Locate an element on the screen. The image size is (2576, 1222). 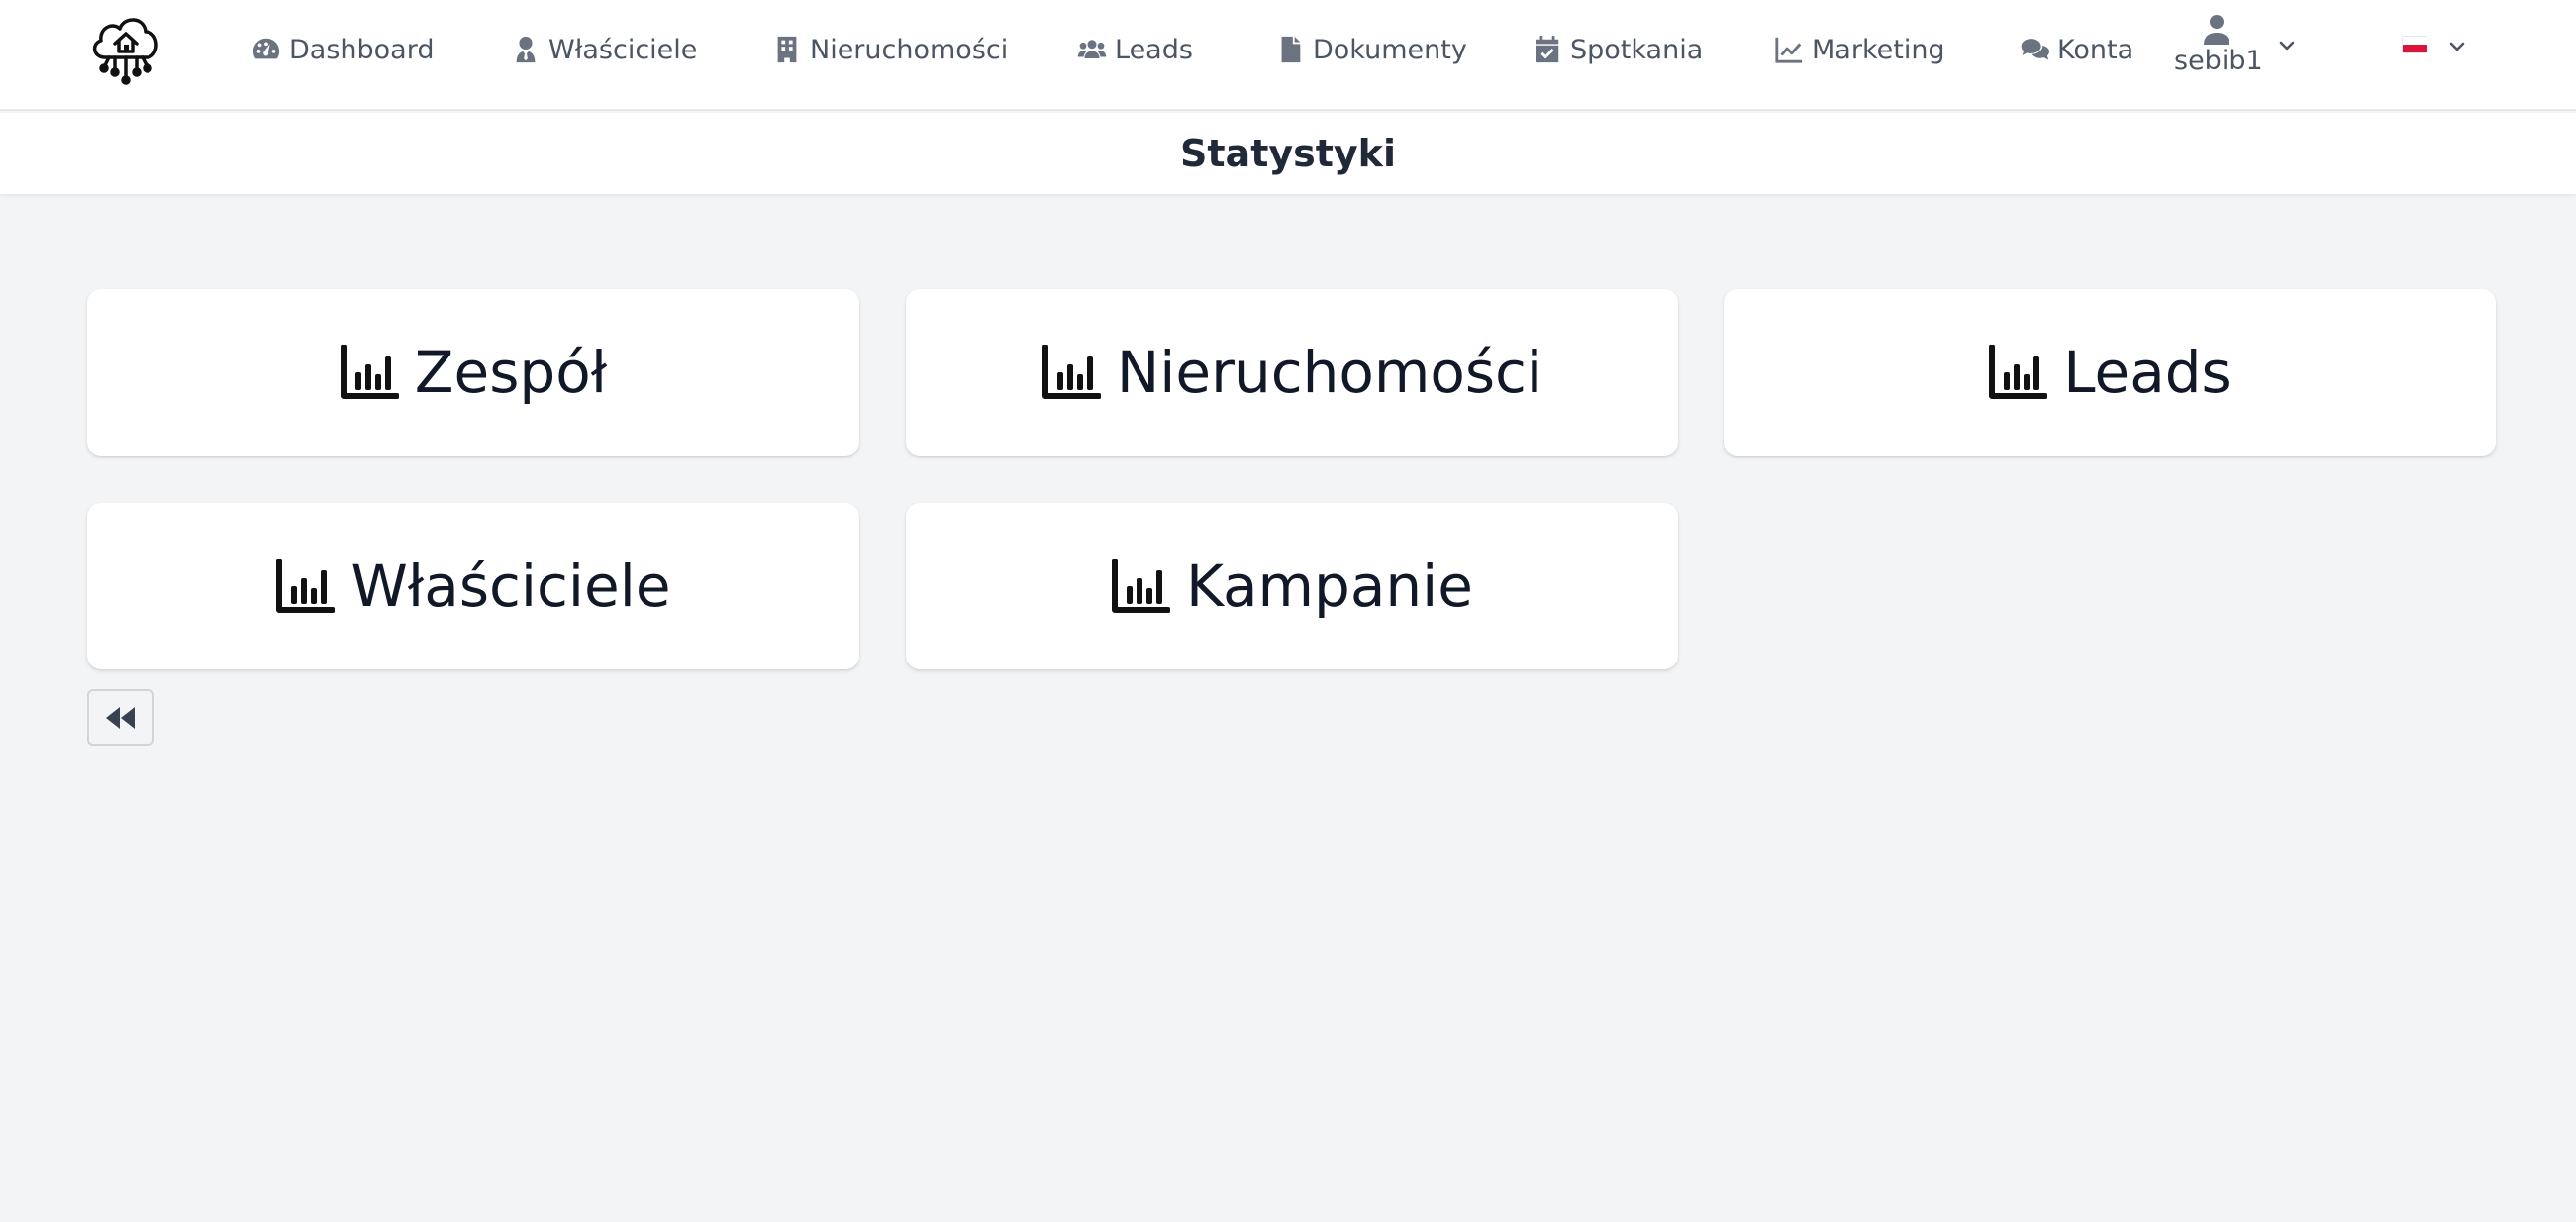
nav-item-label: Nieruchomości is located at coordinates (910, 49).